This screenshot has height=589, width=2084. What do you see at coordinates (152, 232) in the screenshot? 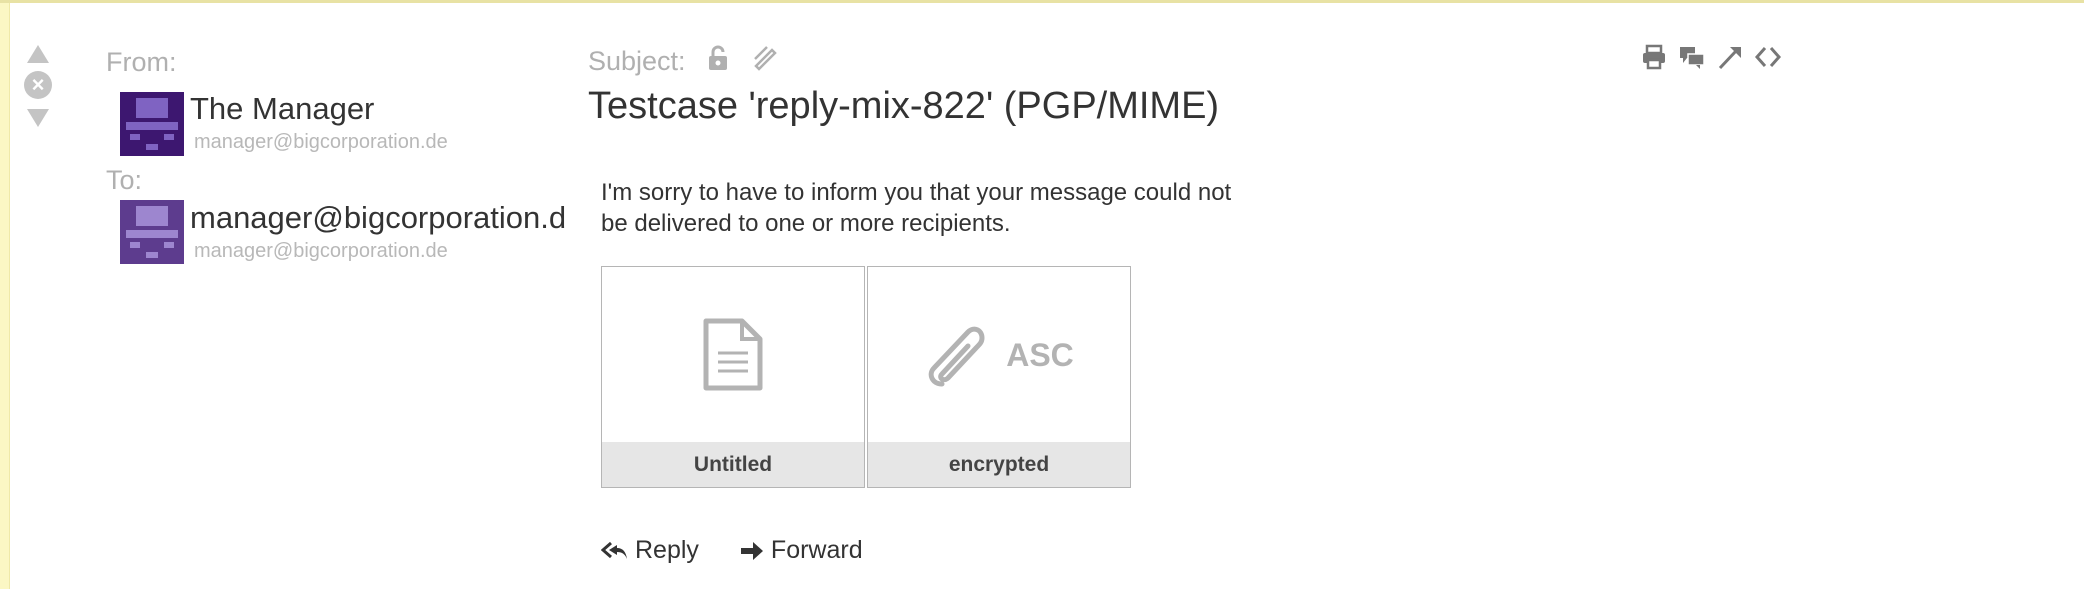
I see `recipient-avatar` at bounding box center [152, 232].